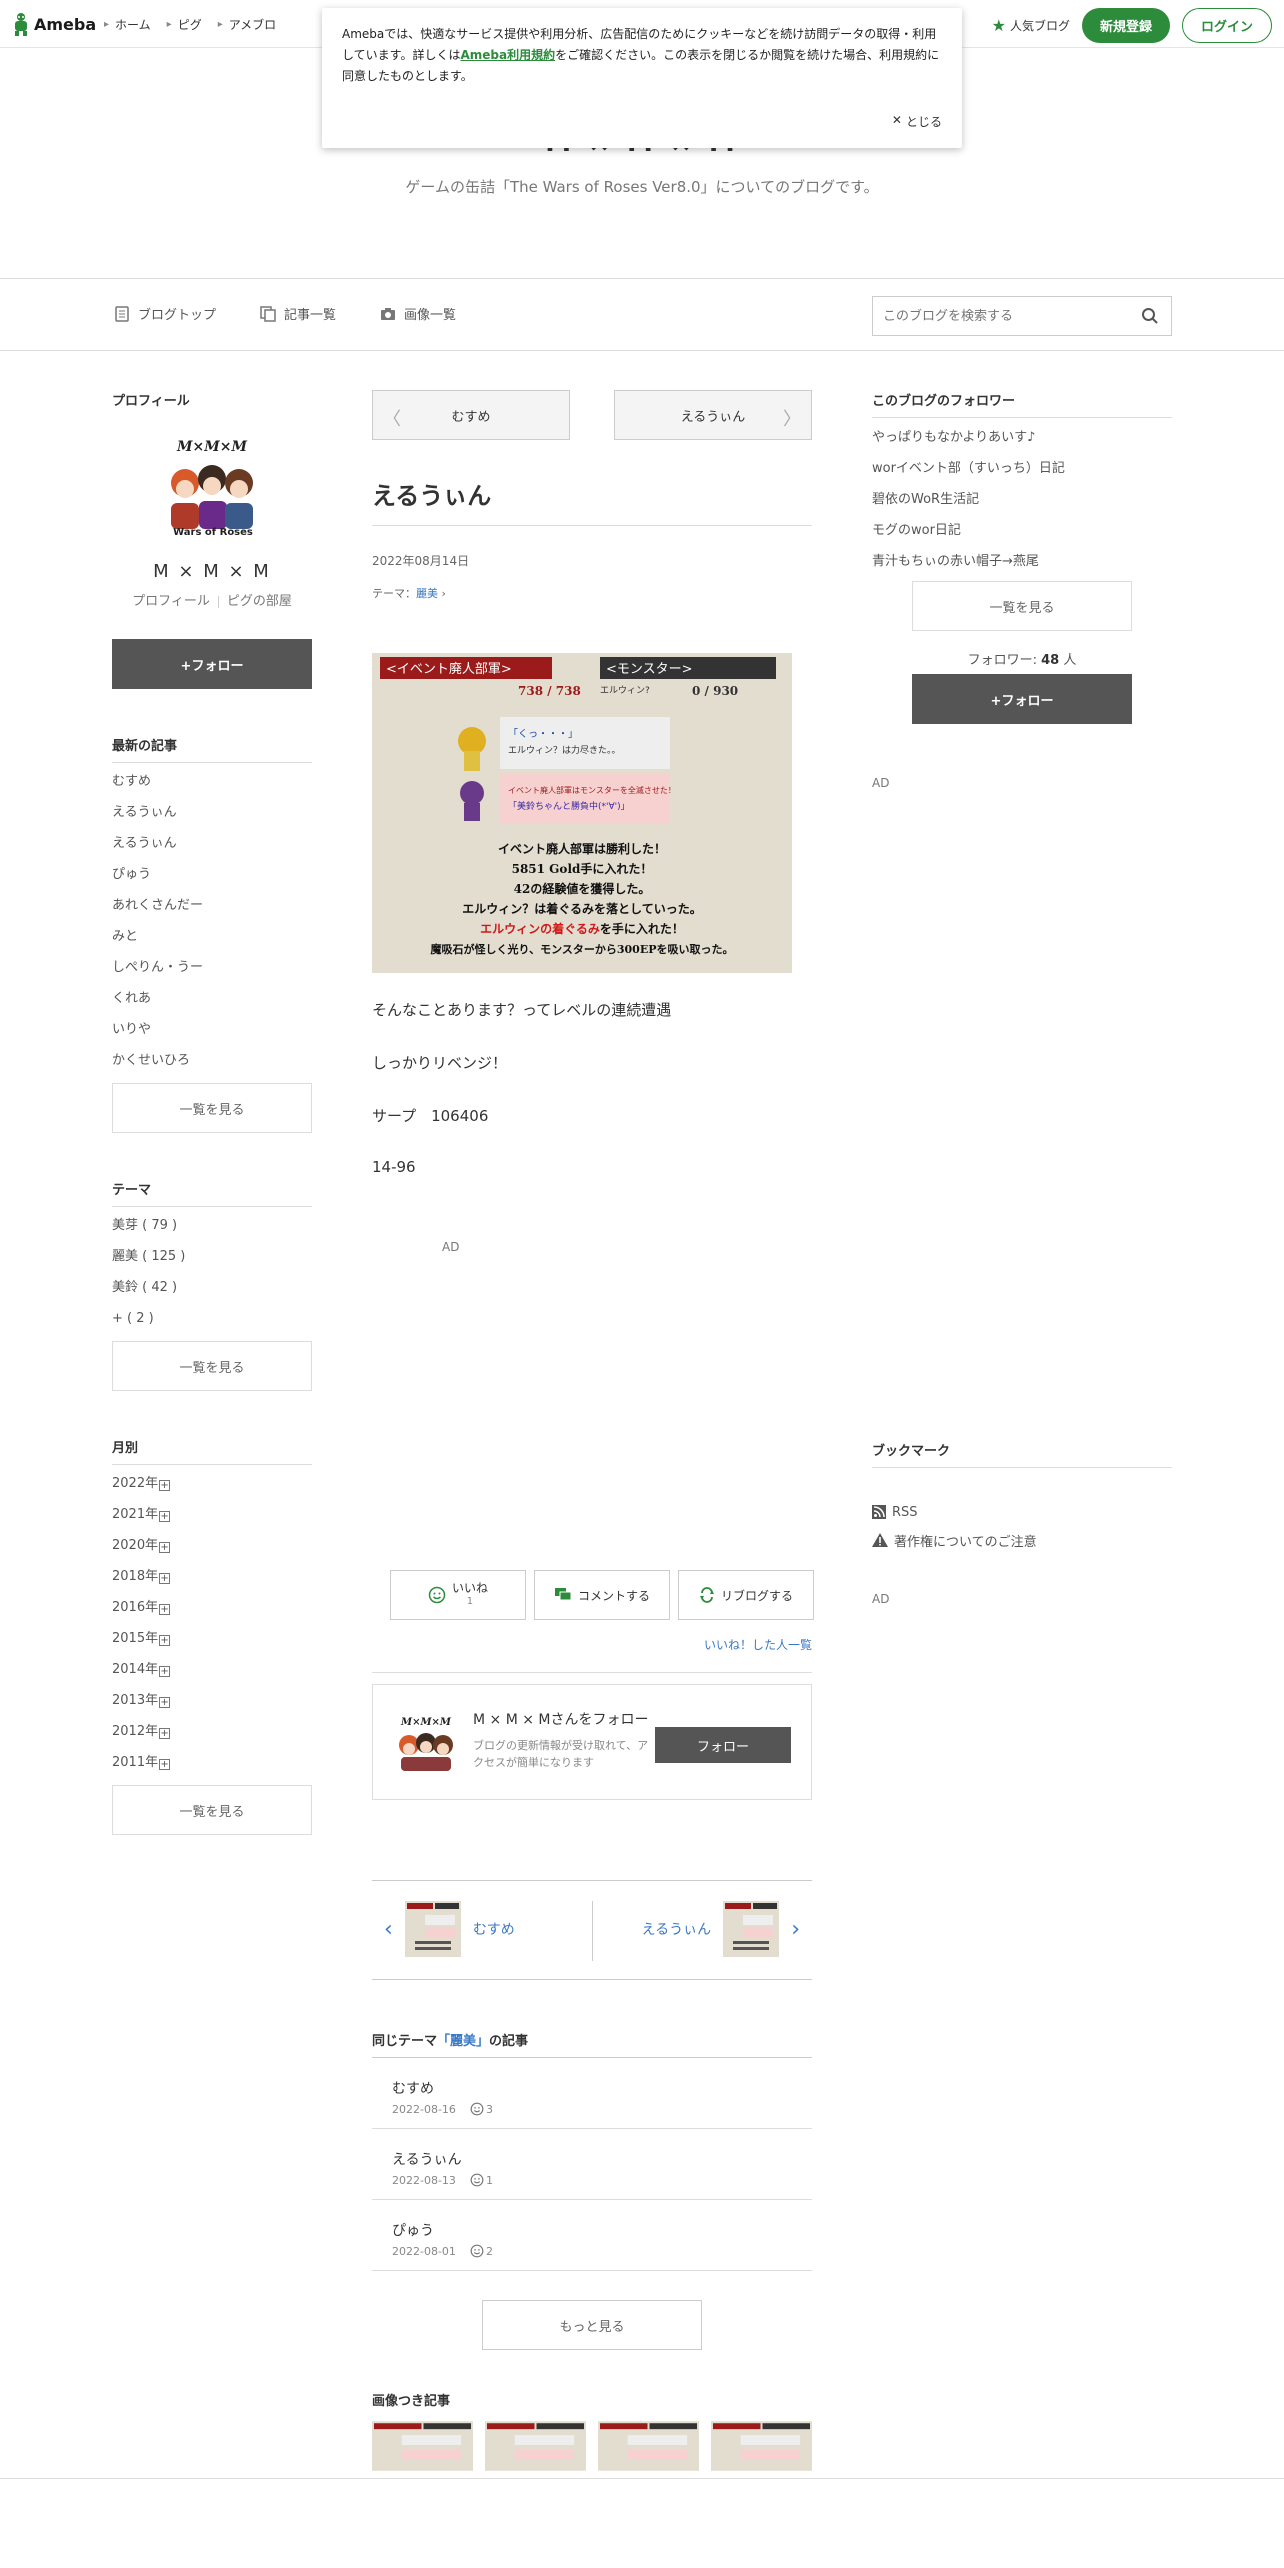 This screenshot has height=2568, width=1284. I want to click on list-item: むすめ, so click(212, 784).